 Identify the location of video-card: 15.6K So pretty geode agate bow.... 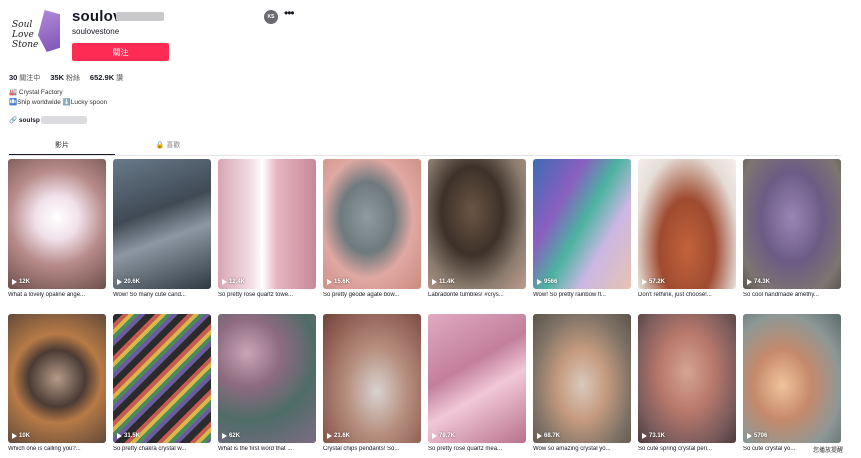
(372, 228).